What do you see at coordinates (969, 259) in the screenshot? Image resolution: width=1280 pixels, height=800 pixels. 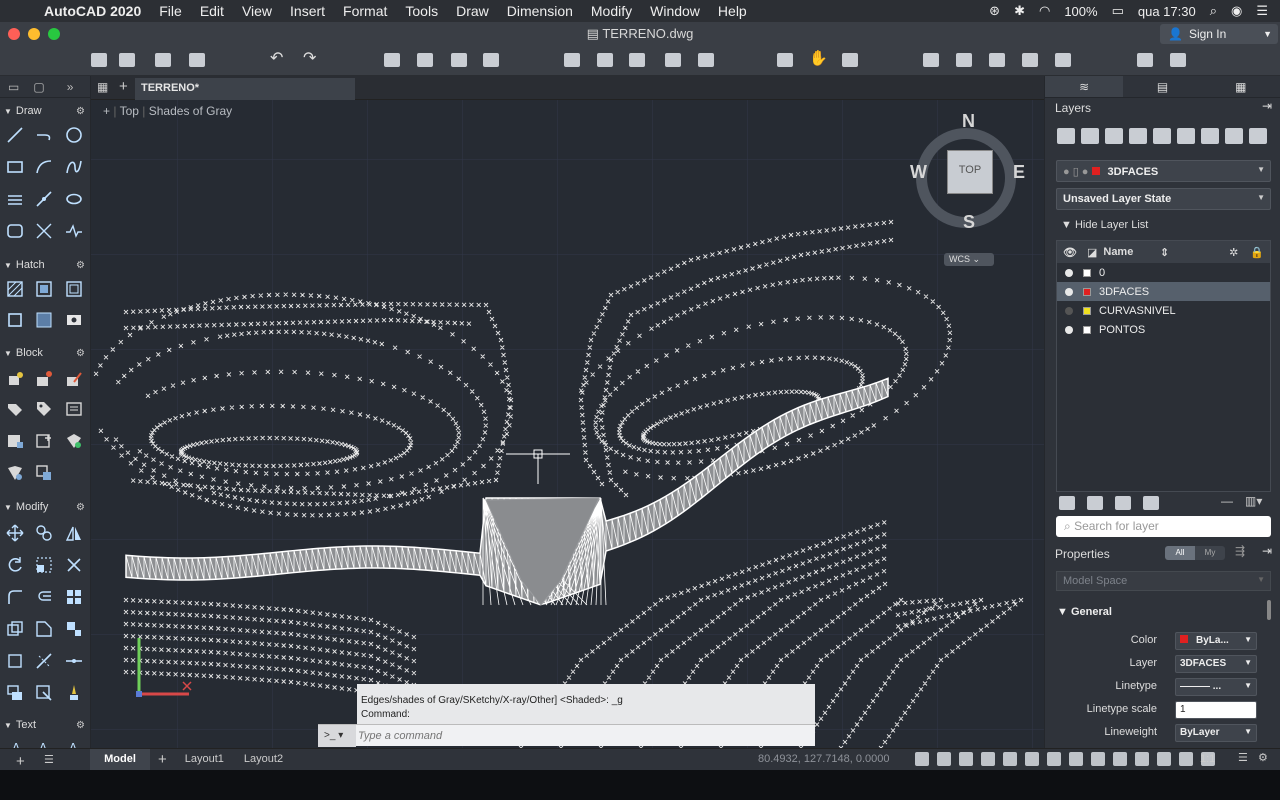 I see `wcs-menu: WCS ⌄` at bounding box center [969, 259].